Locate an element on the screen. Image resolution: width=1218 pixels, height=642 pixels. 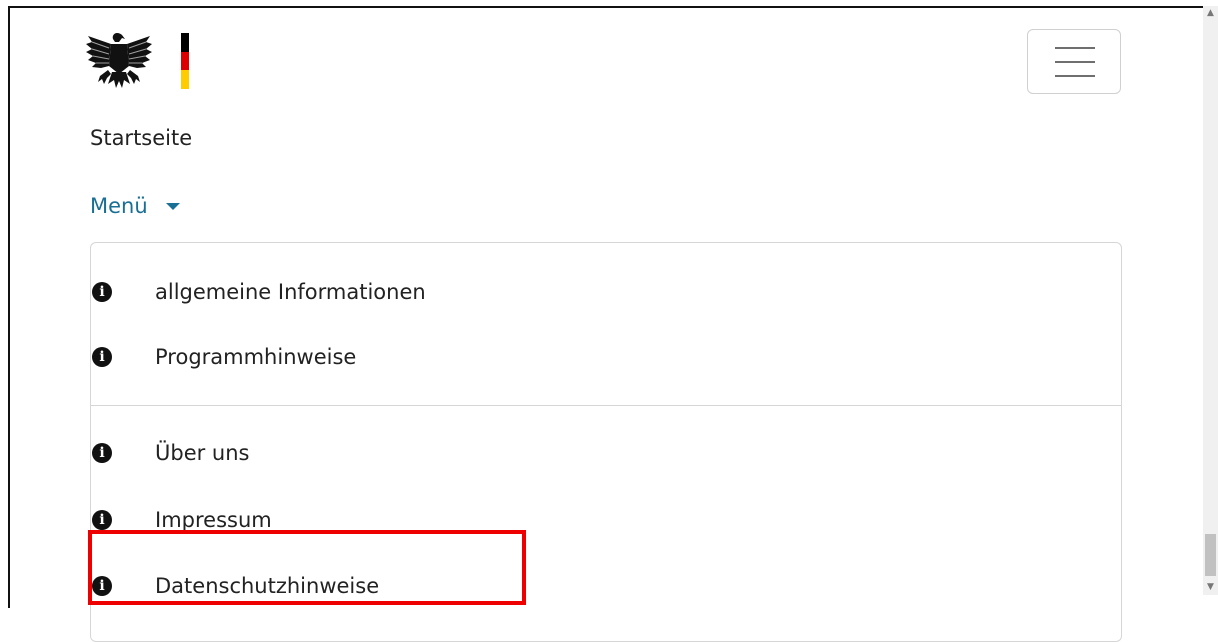
caret-down-icon is located at coordinates (173, 206).